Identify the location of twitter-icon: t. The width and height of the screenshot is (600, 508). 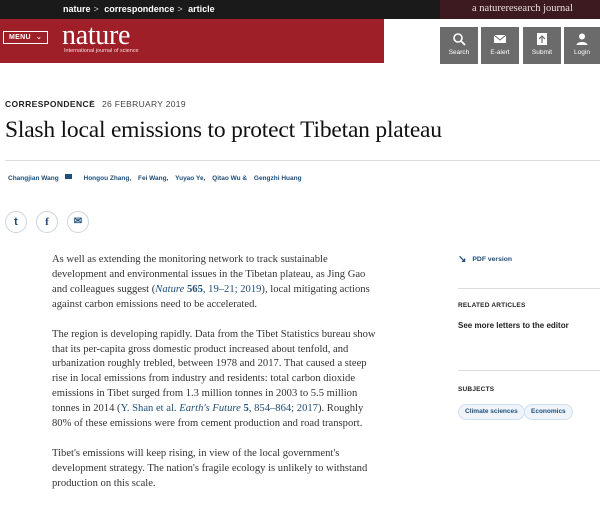
(16, 222).